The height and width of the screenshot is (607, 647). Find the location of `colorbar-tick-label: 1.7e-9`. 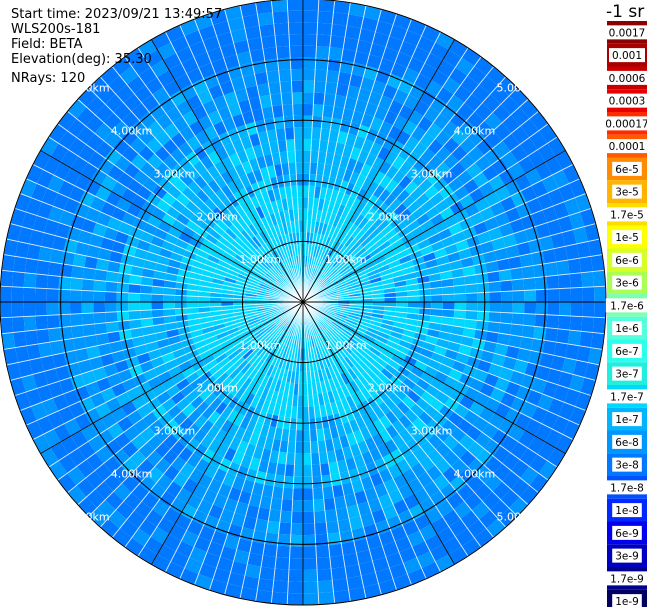

colorbar-tick-label: 1.7e-9 is located at coordinates (627, 579).